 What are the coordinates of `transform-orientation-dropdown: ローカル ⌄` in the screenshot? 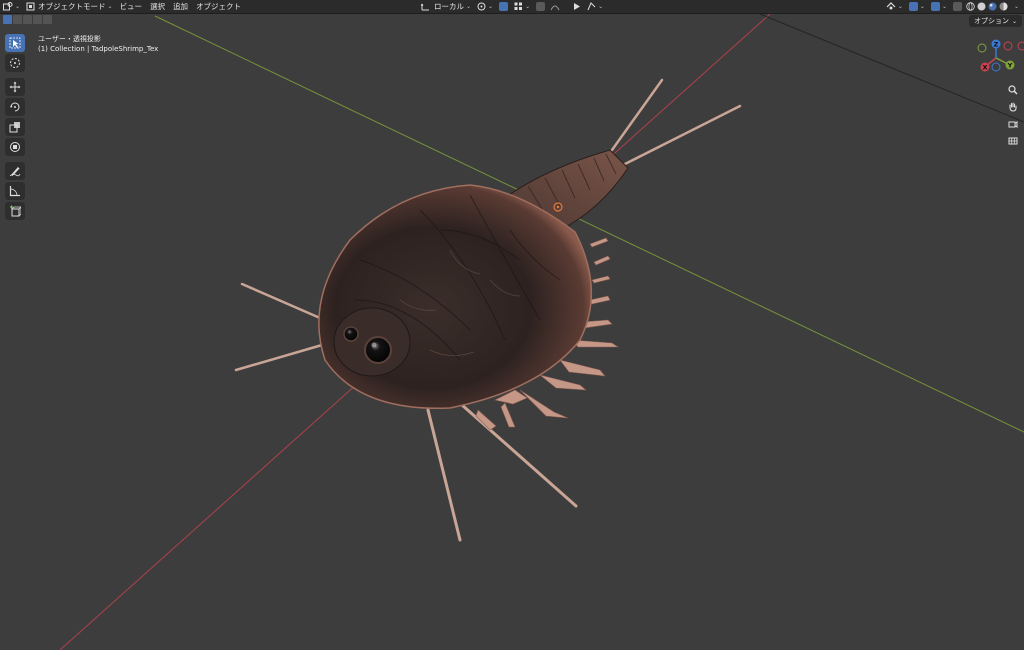 It's located at (446, 6).